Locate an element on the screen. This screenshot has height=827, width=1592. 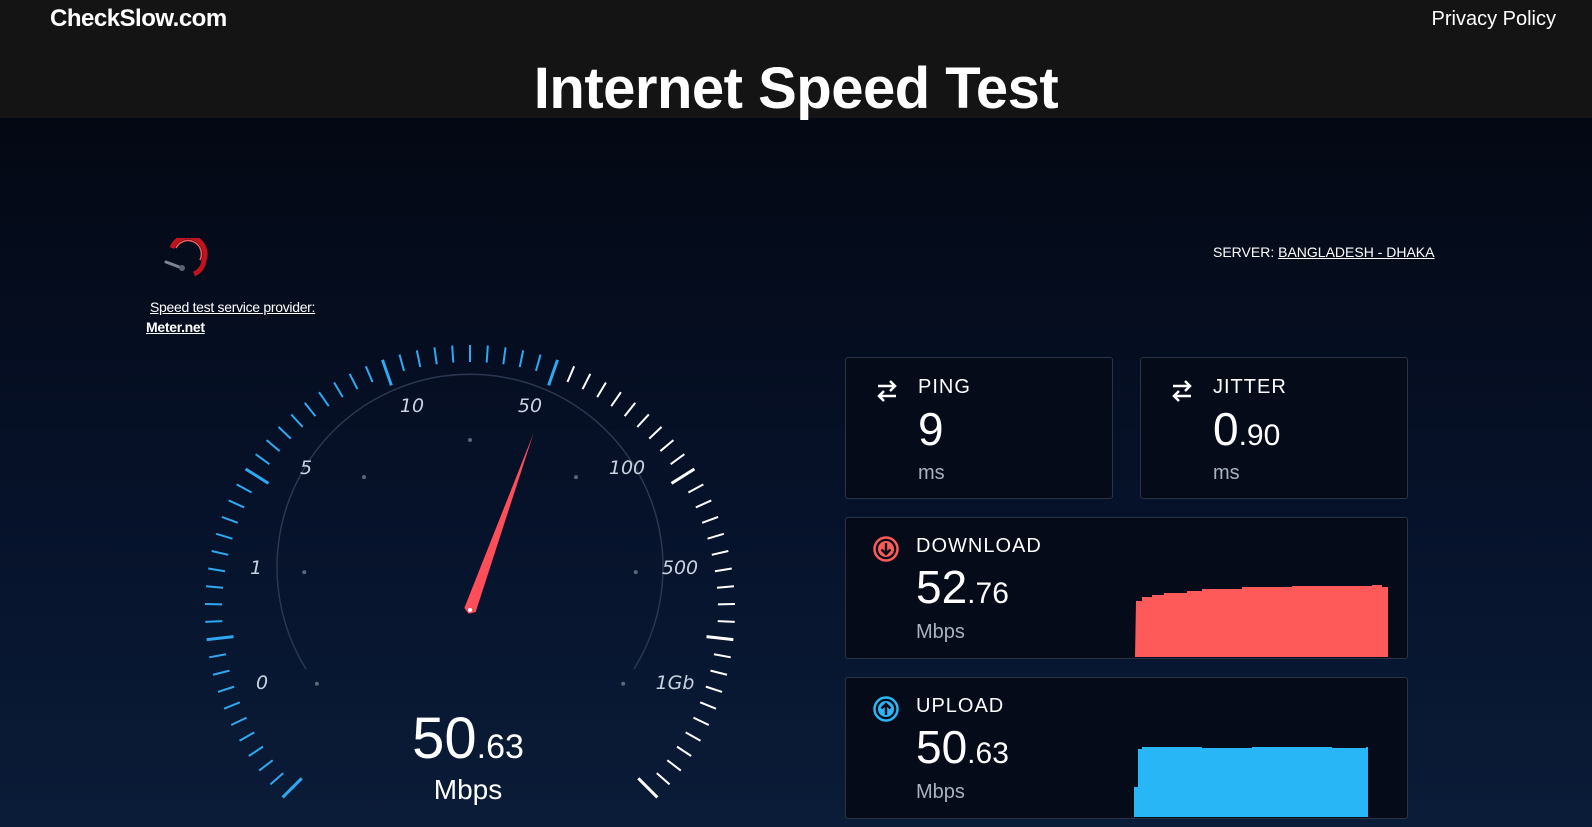
speed-readout-unit: Mbps is located at coordinates (468, 789).